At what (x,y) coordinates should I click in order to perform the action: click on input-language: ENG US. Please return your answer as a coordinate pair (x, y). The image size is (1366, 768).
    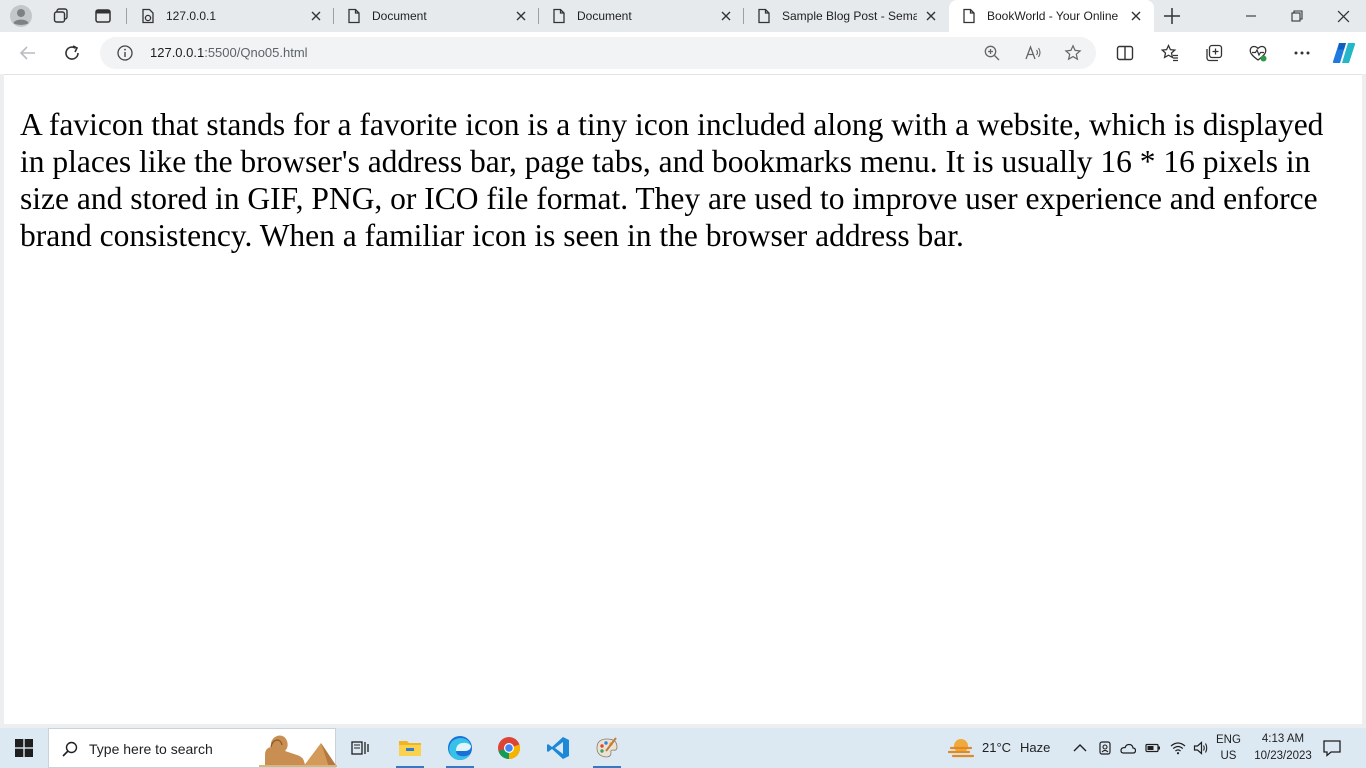
    Looking at the image, I should click on (1228, 748).